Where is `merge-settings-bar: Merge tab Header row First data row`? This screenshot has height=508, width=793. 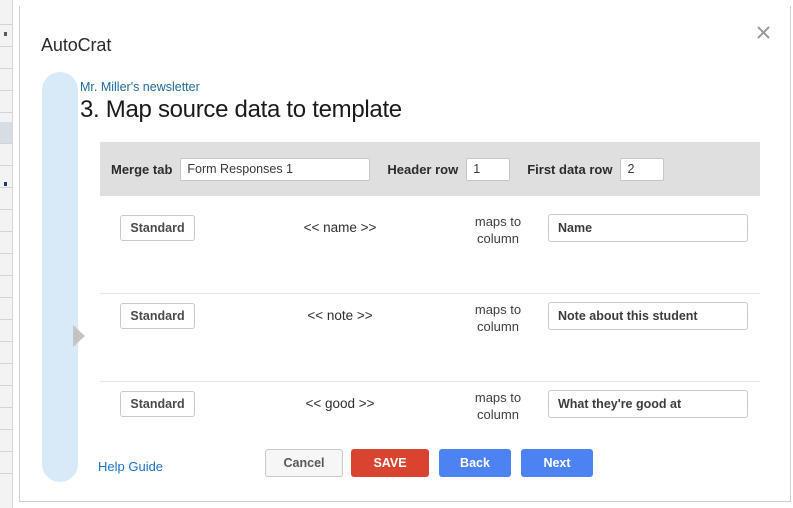 merge-settings-bar: Merge tab Header row First data row is located at coordinates (430, 169).